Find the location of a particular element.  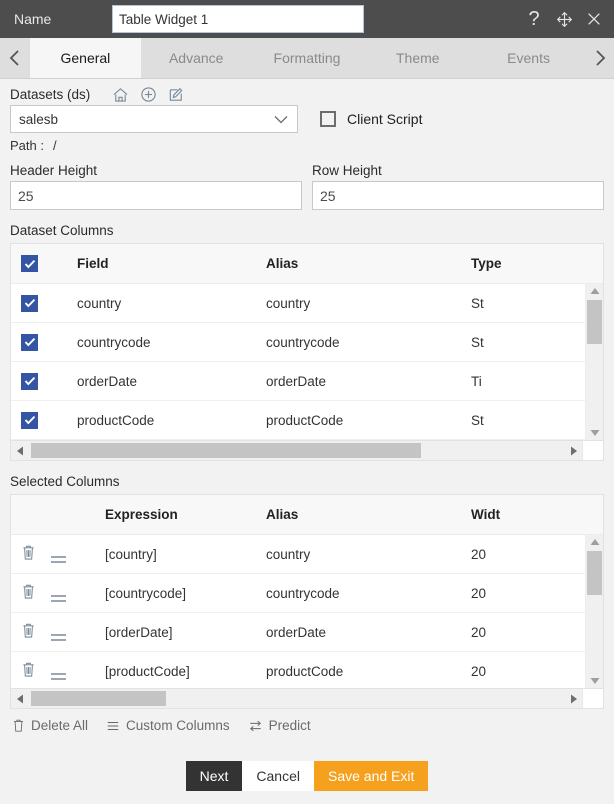

close-icon is located at coordinates (594, 19).